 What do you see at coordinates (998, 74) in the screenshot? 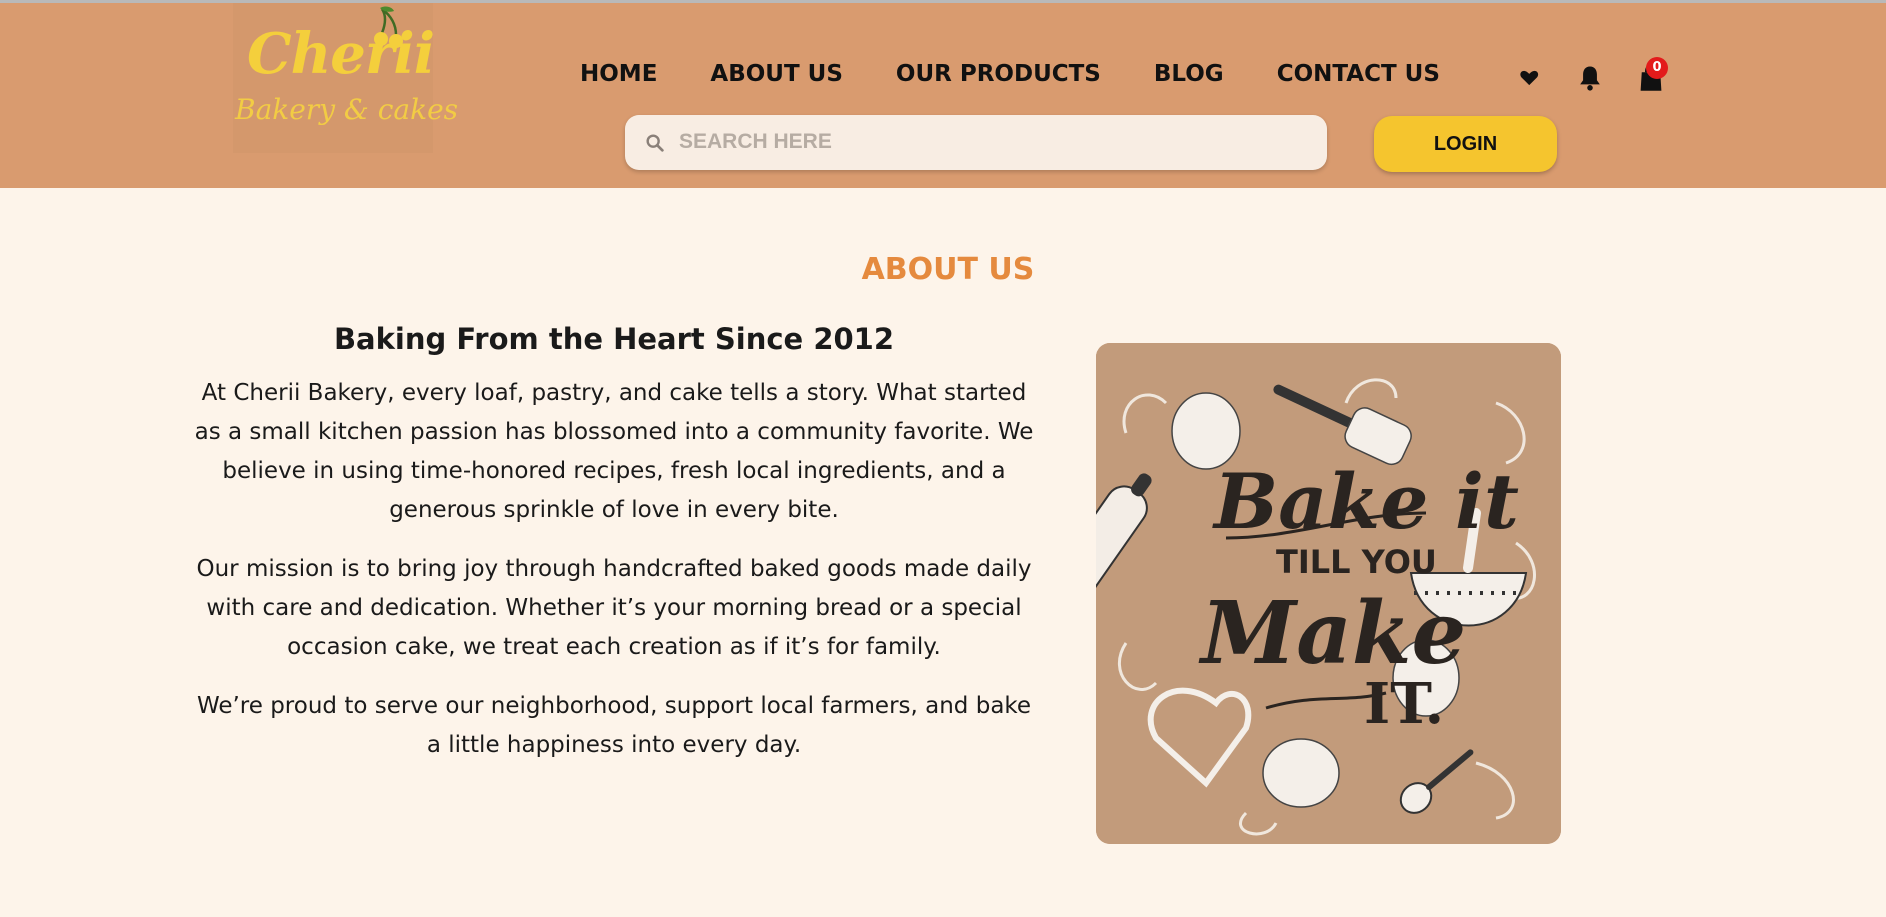
I see `nav-our-products: OUR PRODUCTS` at bounding box center [998, 74].